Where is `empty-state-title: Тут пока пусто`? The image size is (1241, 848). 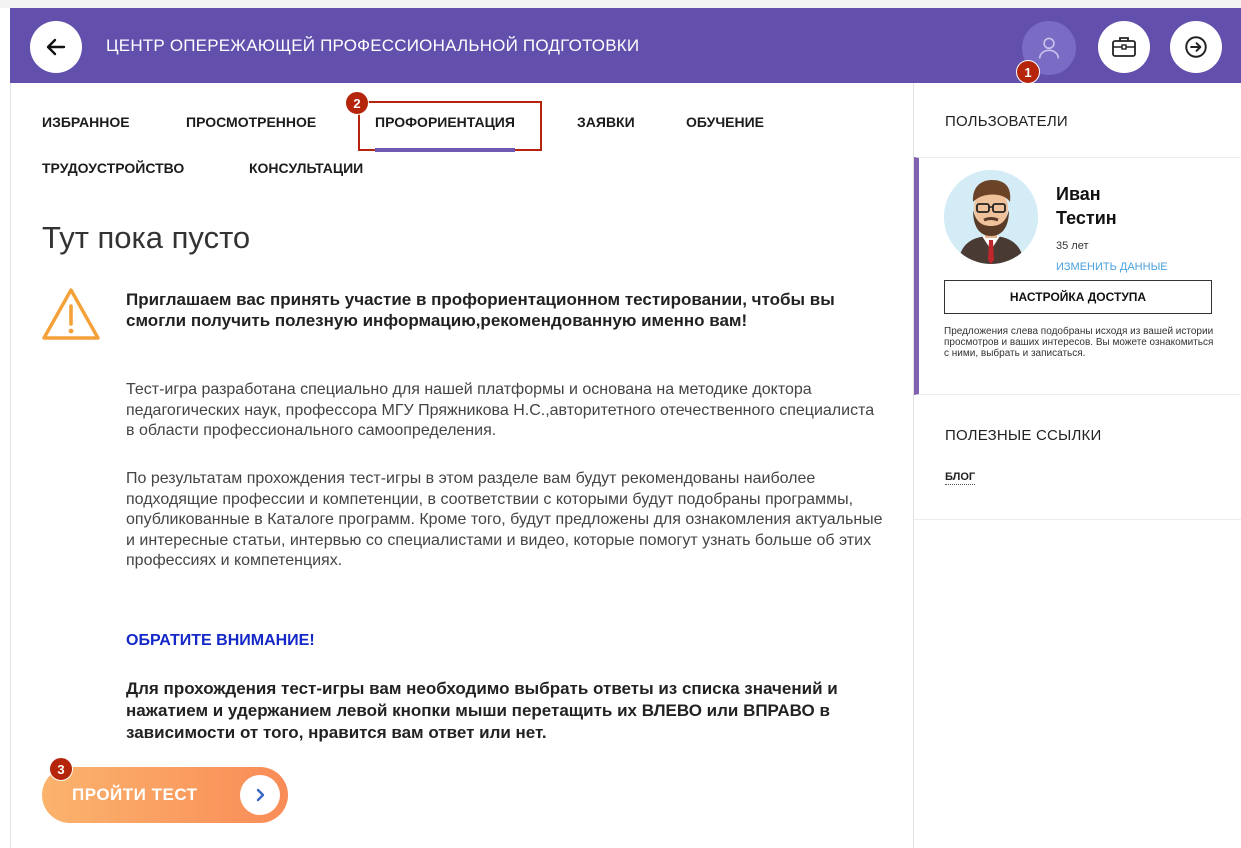
empty-state-title: Тут пока пусто is located at coordinates (146, 237).